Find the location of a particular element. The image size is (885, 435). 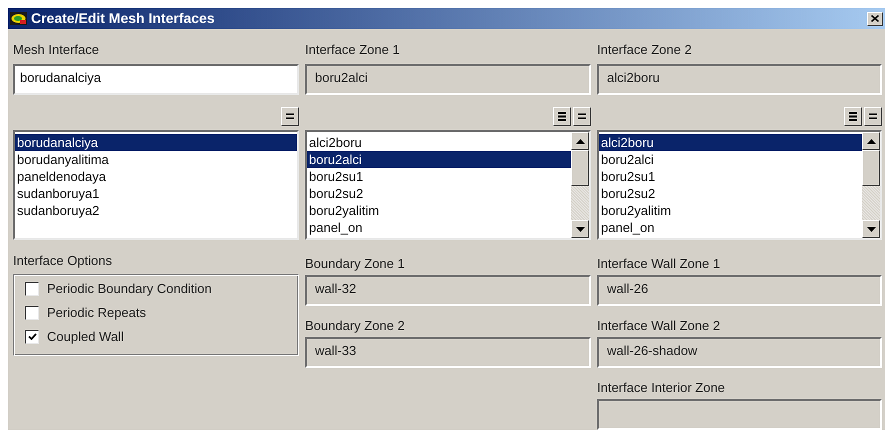

list-item: borudanalciya is located at coordinates (156, 142).